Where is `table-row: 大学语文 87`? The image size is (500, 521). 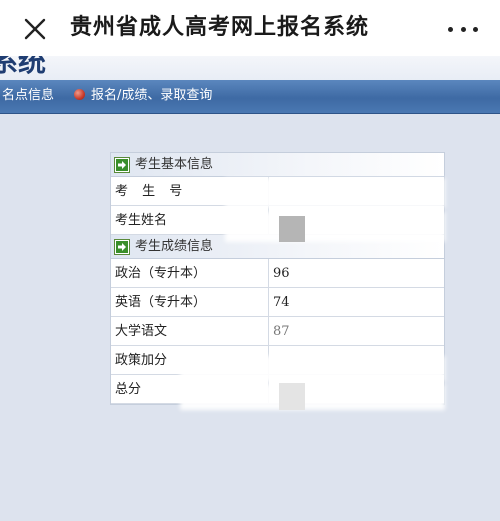
table-row: 大学语文 87 is located at coordinates (277, 331).